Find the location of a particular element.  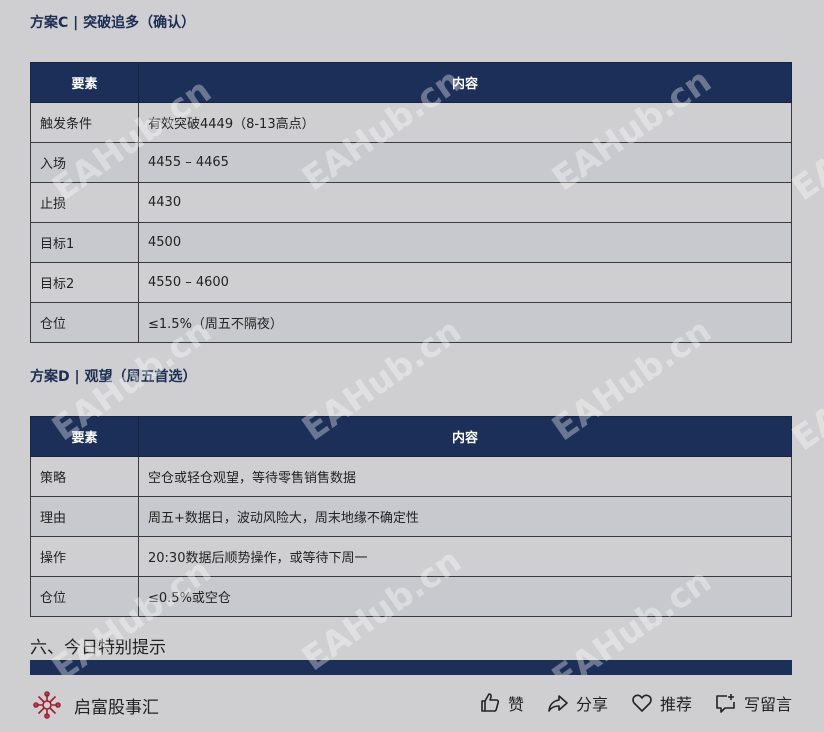

comment-button: 写留言 is located at coordinates (753, 703).